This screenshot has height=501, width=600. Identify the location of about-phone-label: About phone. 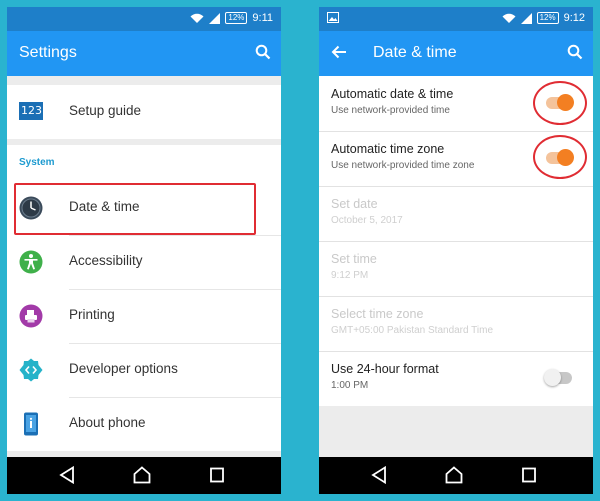
(107, 422).